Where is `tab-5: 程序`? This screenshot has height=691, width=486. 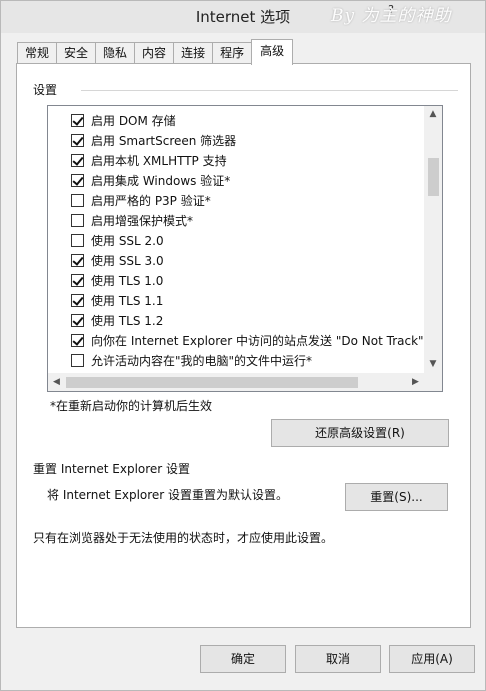 tab-5: 程序 is located at coordinates (232, 53).